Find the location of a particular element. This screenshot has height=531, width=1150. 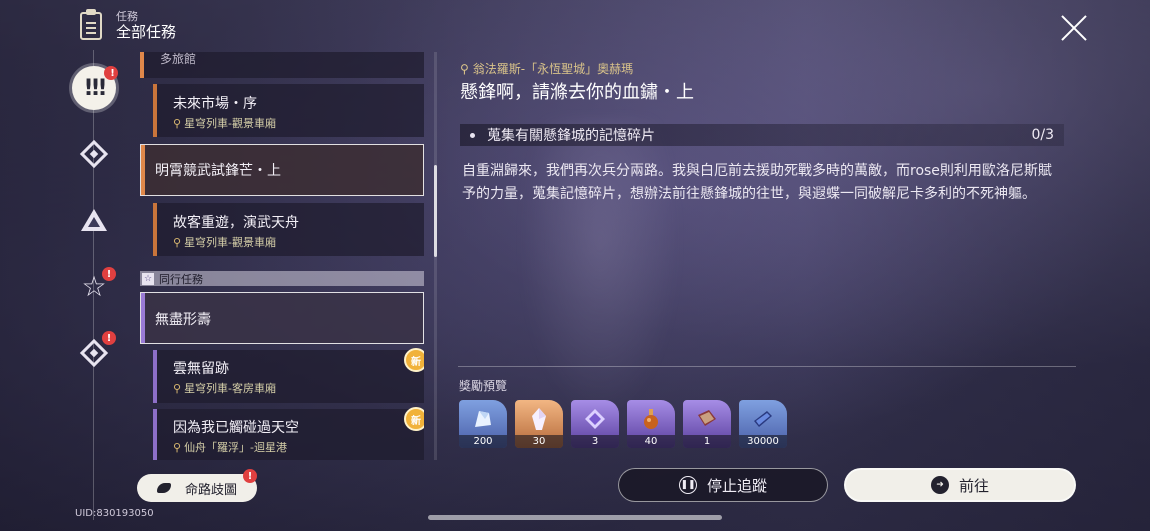

rail-item-companion: ☆ ! is located at coordinates (97, 285).